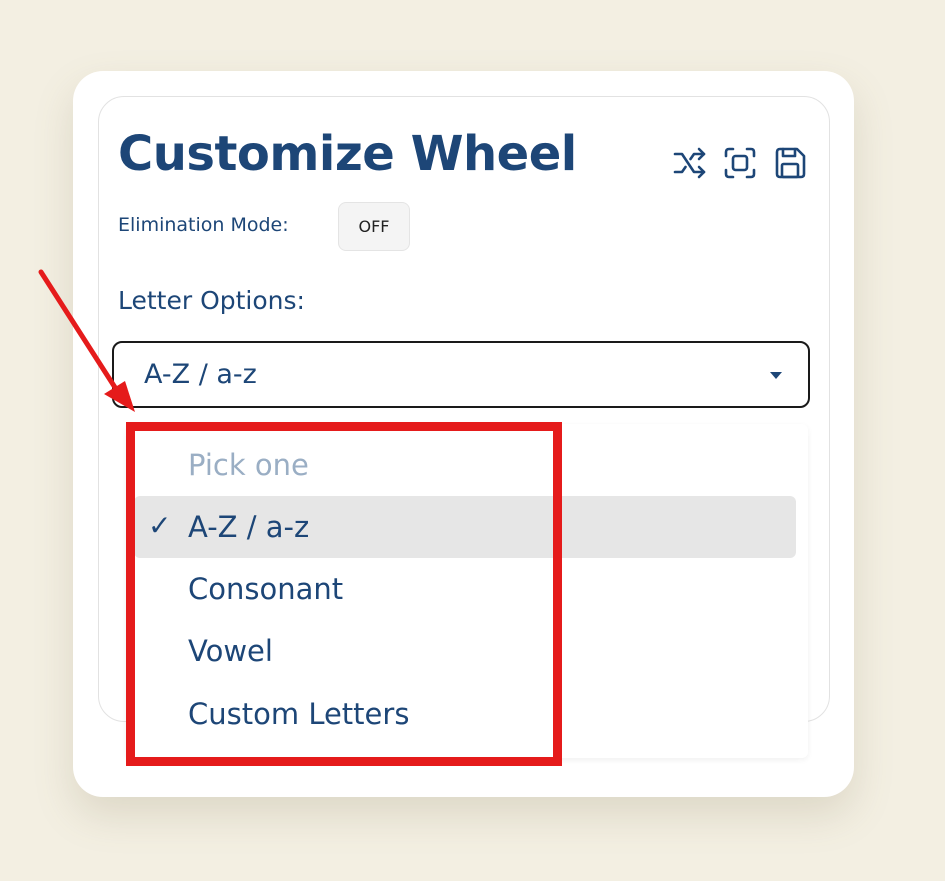 This screenshot has height=881, width=945. I want to click on fullscreen-button, so click(740, 163).